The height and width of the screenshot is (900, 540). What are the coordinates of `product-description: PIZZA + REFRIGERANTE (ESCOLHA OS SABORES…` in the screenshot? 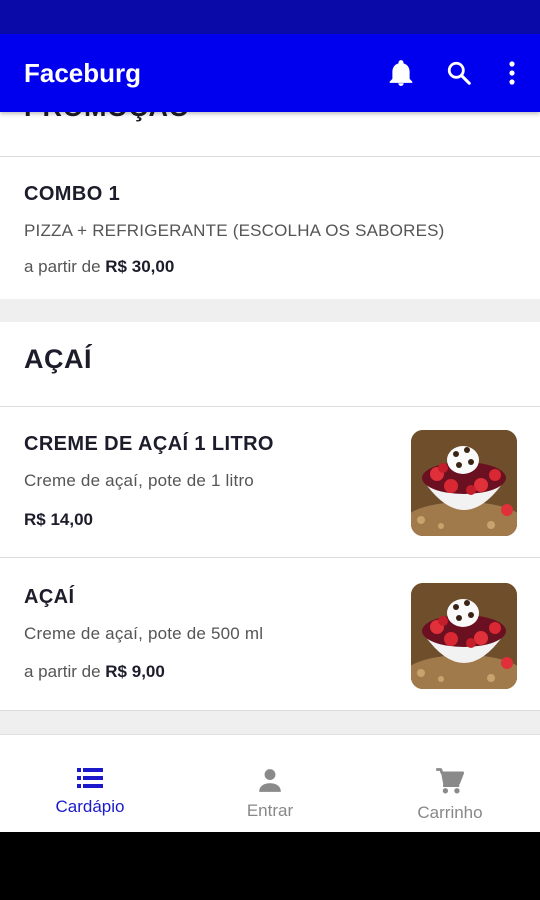 It's located at (234, 230).